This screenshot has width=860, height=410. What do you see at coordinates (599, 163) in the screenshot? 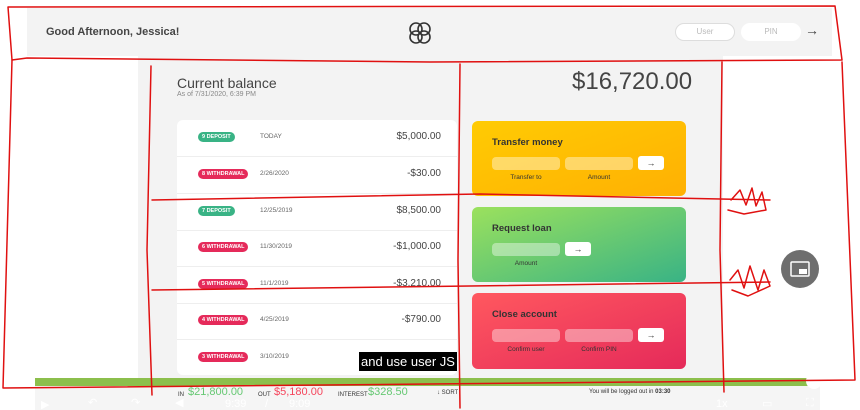
I see `transfer-amount-input` at bounding box center [599, 163].